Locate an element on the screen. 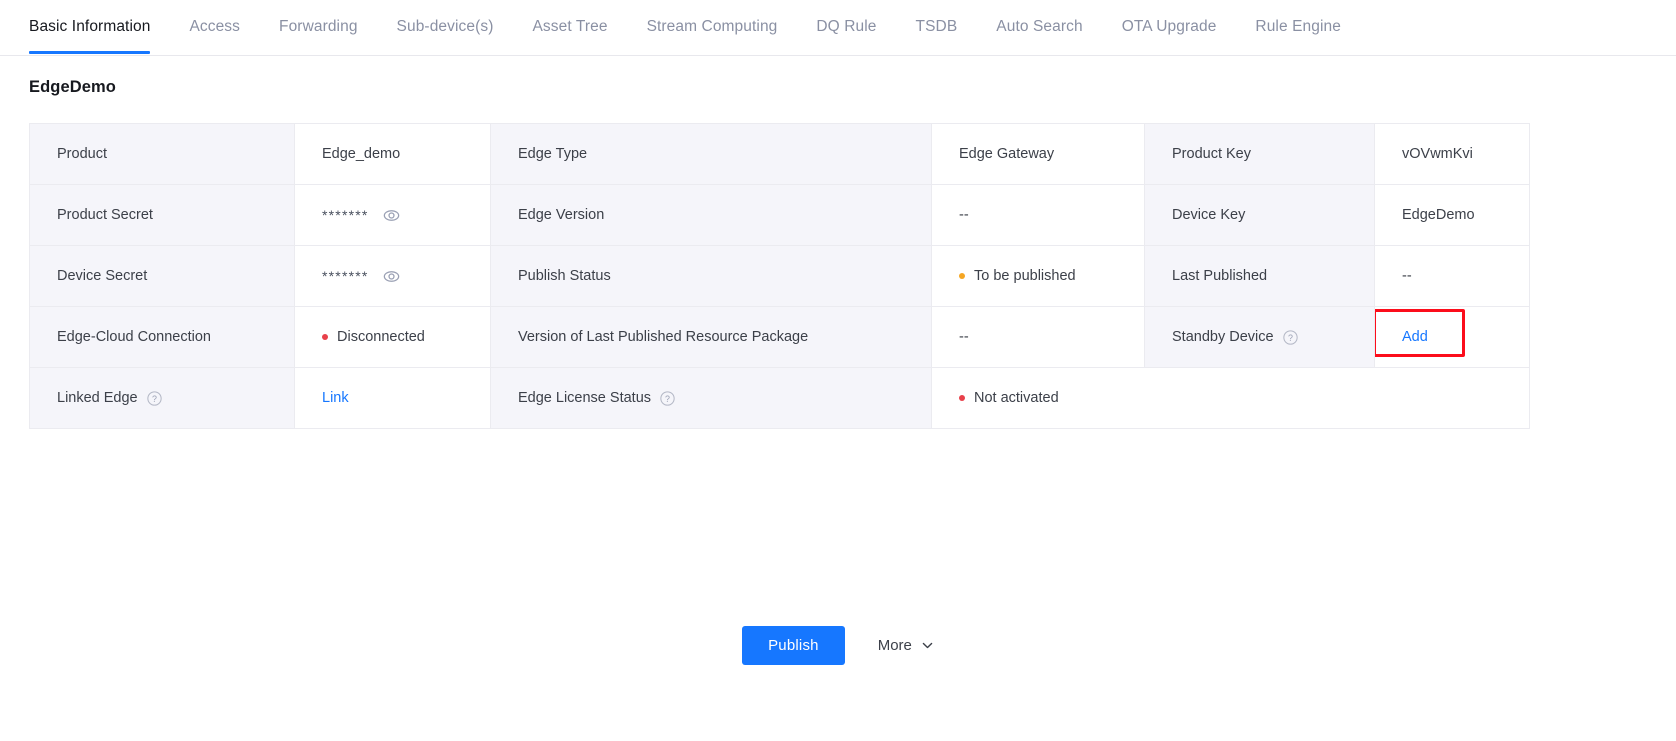  row-label-edge-type: Edge Type is located at coordinates (711, 154).